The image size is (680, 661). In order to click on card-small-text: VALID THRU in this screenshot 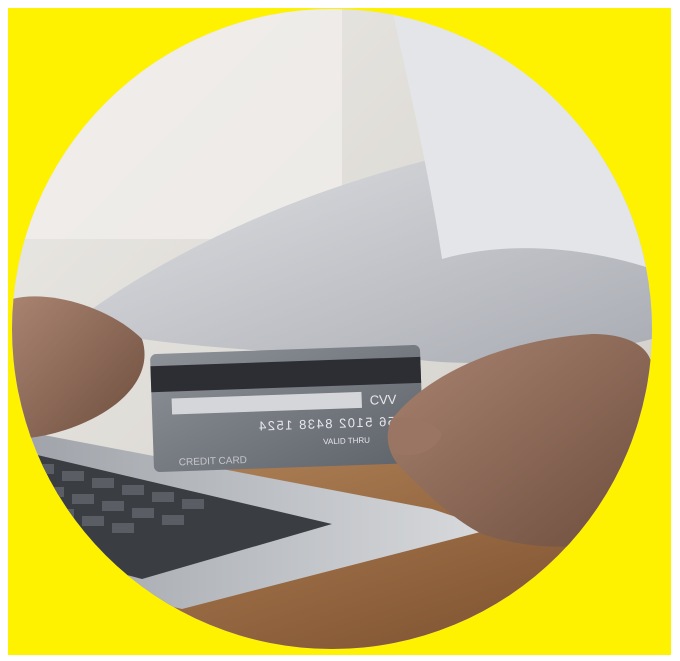, I will do `click(346, 441)`.